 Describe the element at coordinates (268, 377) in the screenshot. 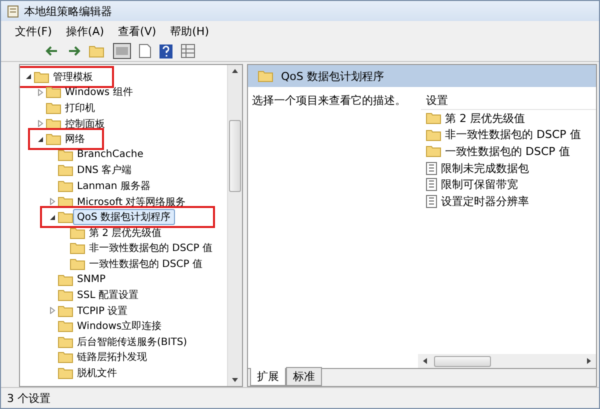

I see `view-tab: 扩展` at that location.